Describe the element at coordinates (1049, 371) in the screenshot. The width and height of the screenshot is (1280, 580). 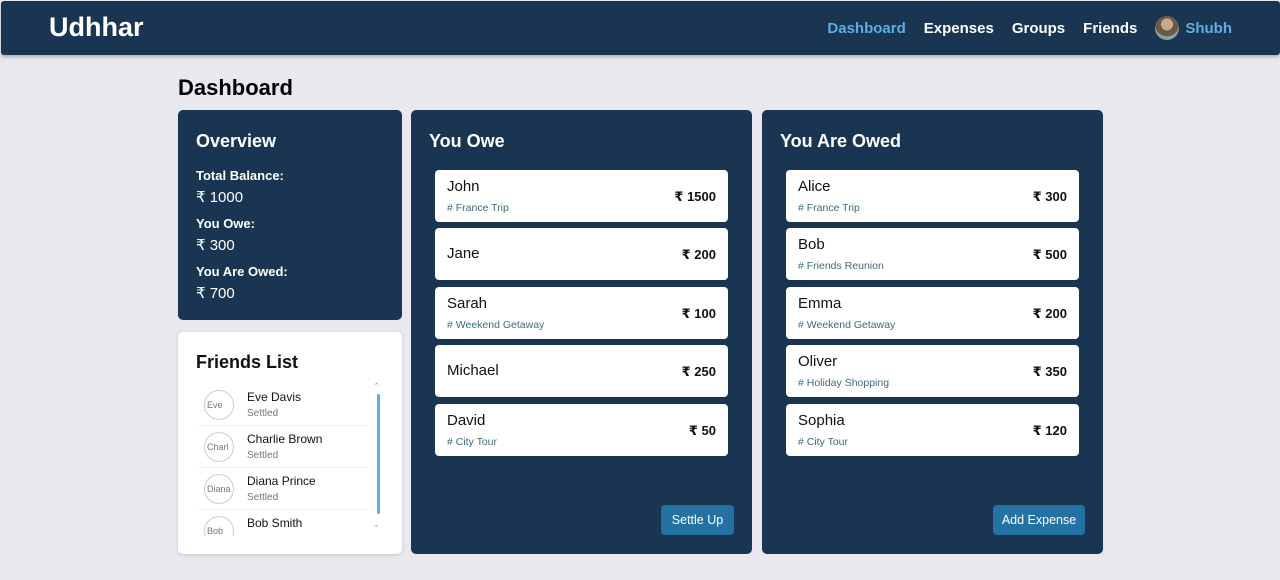
I see `amount: ₹ 350` at that location.